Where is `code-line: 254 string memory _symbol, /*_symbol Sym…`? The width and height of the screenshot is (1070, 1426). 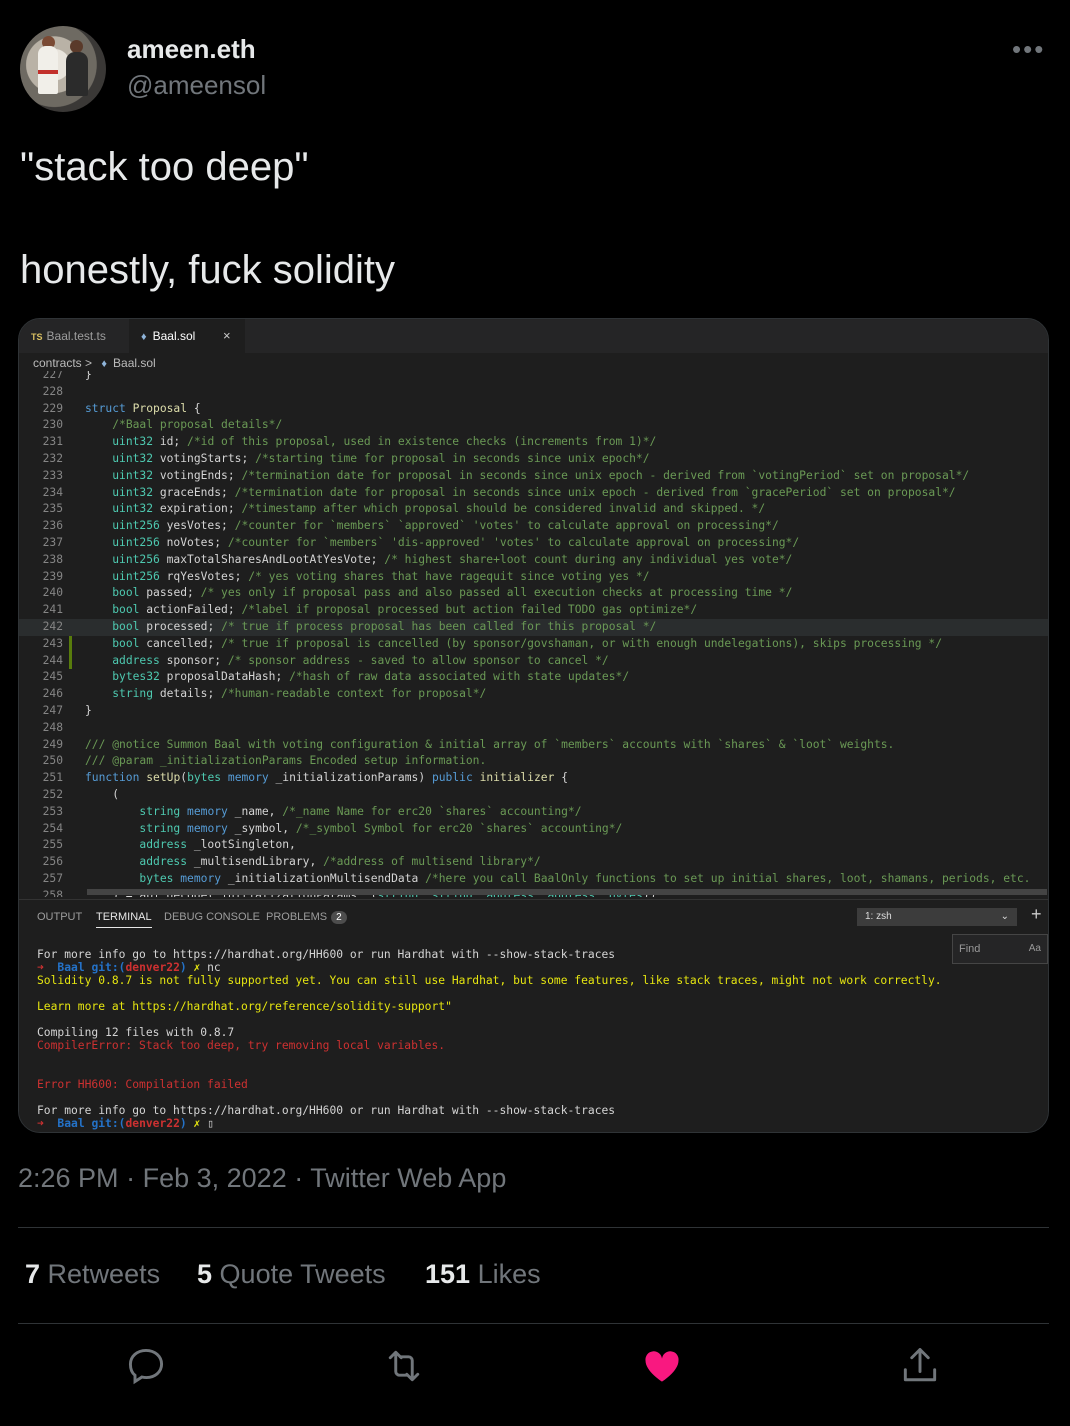
code-line: 254 string memory _symbol, /*_symbol Sym… is located at coordinates (533, 829).